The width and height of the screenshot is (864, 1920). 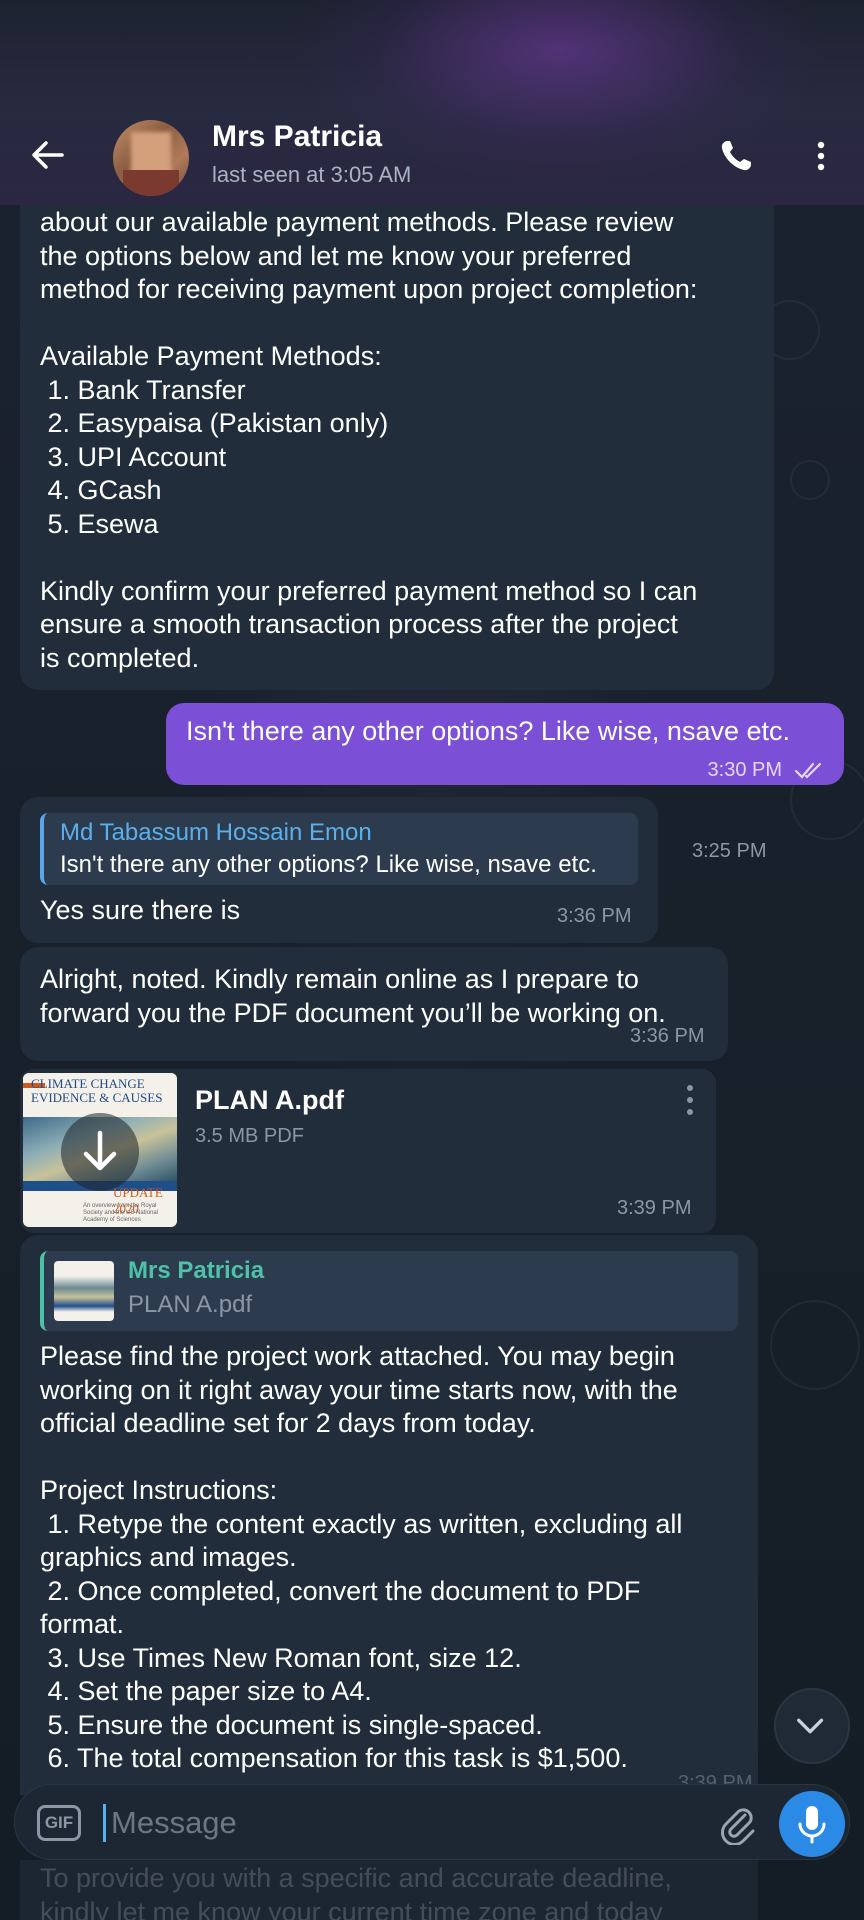 I want to click on thumb-title: CLIMATE CHANGE EVIDENCE & CAUSES, so click(x=97, y=1090).